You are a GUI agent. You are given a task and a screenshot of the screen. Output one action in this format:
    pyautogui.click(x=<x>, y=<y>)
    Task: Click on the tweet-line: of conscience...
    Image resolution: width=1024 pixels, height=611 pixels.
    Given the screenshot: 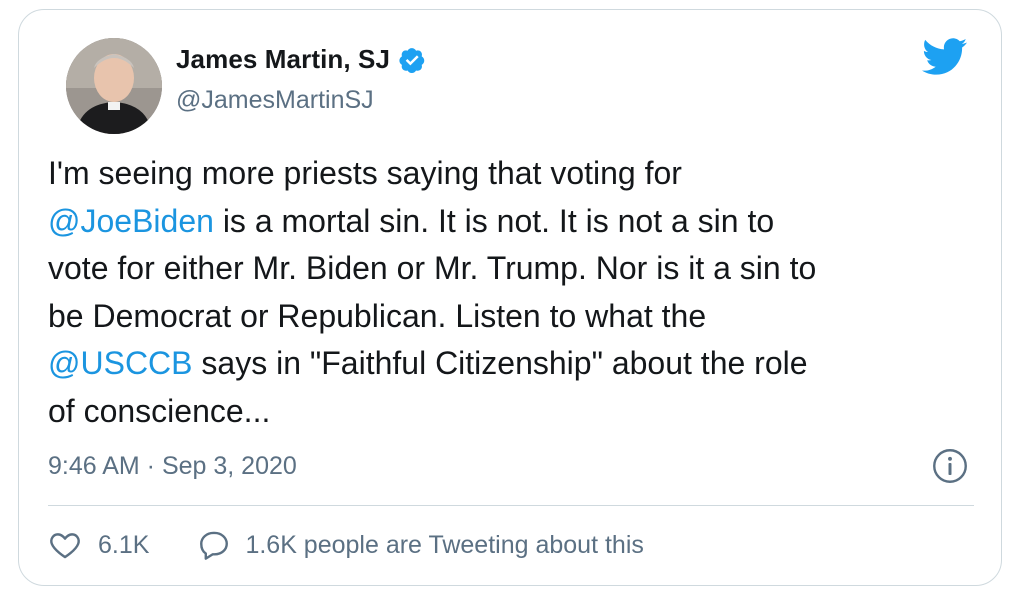 What is the action you would take?
    pyautogui.click(x=159, y=410)
    